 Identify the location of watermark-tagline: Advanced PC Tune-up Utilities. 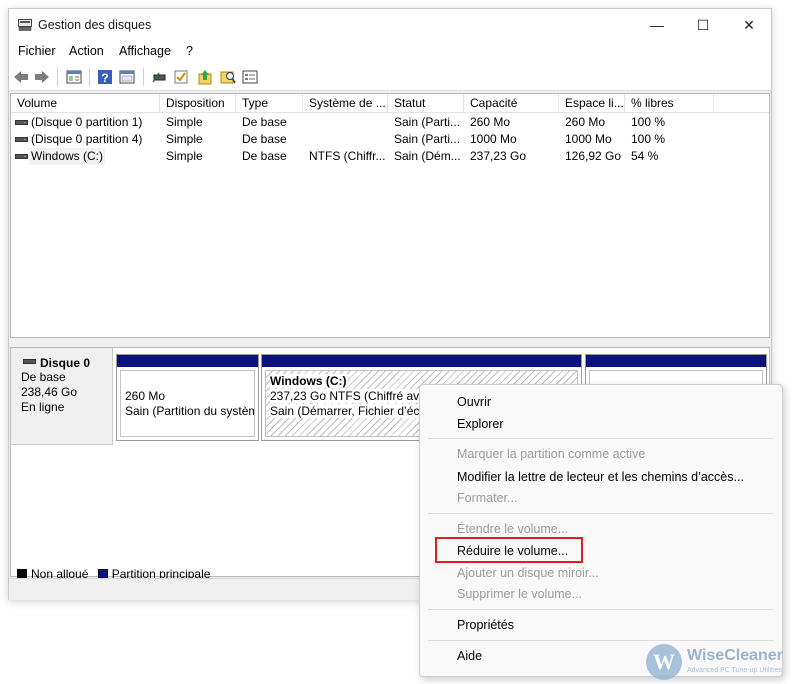
(734, 670).